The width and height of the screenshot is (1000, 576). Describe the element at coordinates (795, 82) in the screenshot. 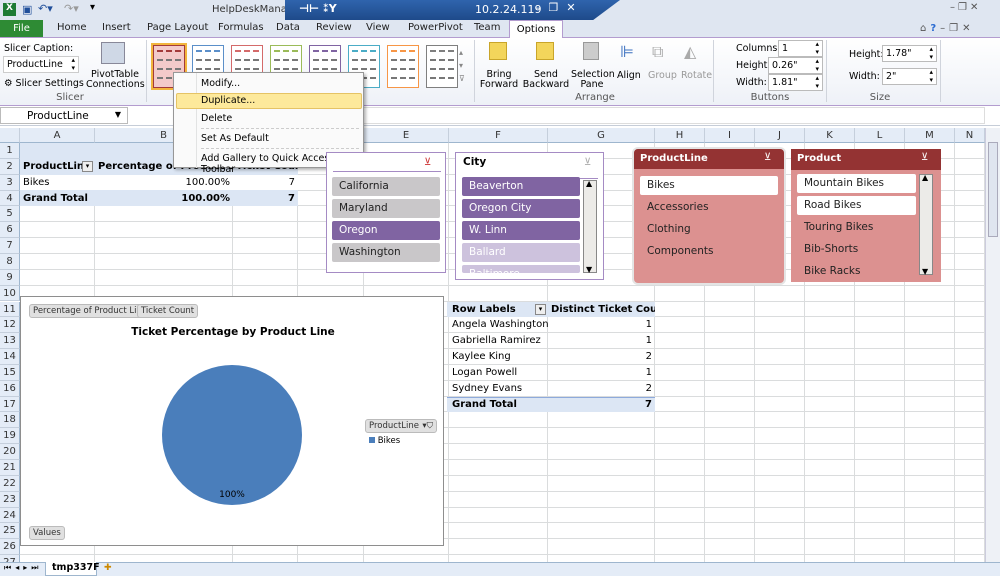

I see `button-width-spinner: 1.81"` at that location.